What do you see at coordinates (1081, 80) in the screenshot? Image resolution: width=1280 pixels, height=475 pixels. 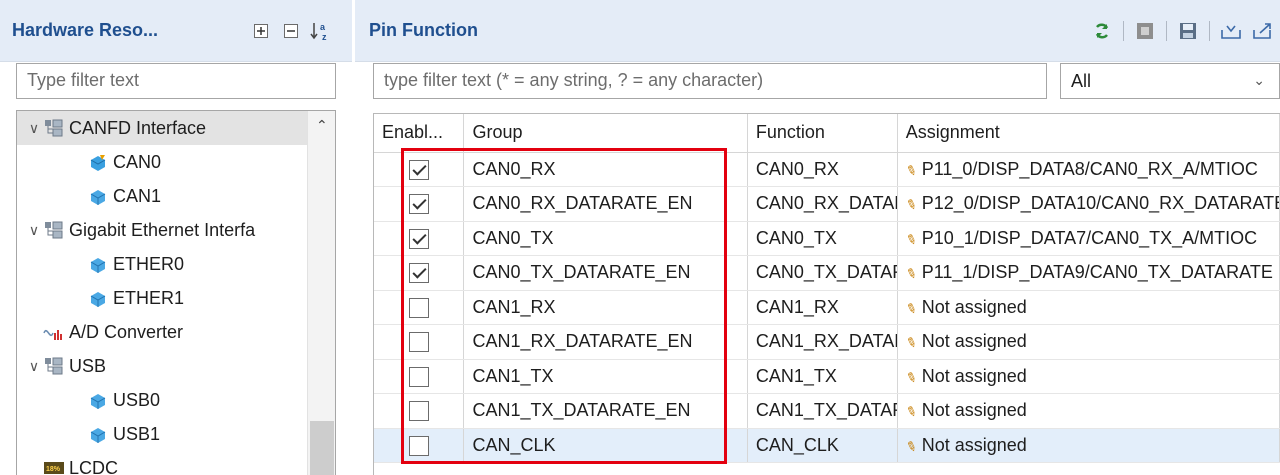 I see `scope-select-value: All` at bounding box center [1081, 80].